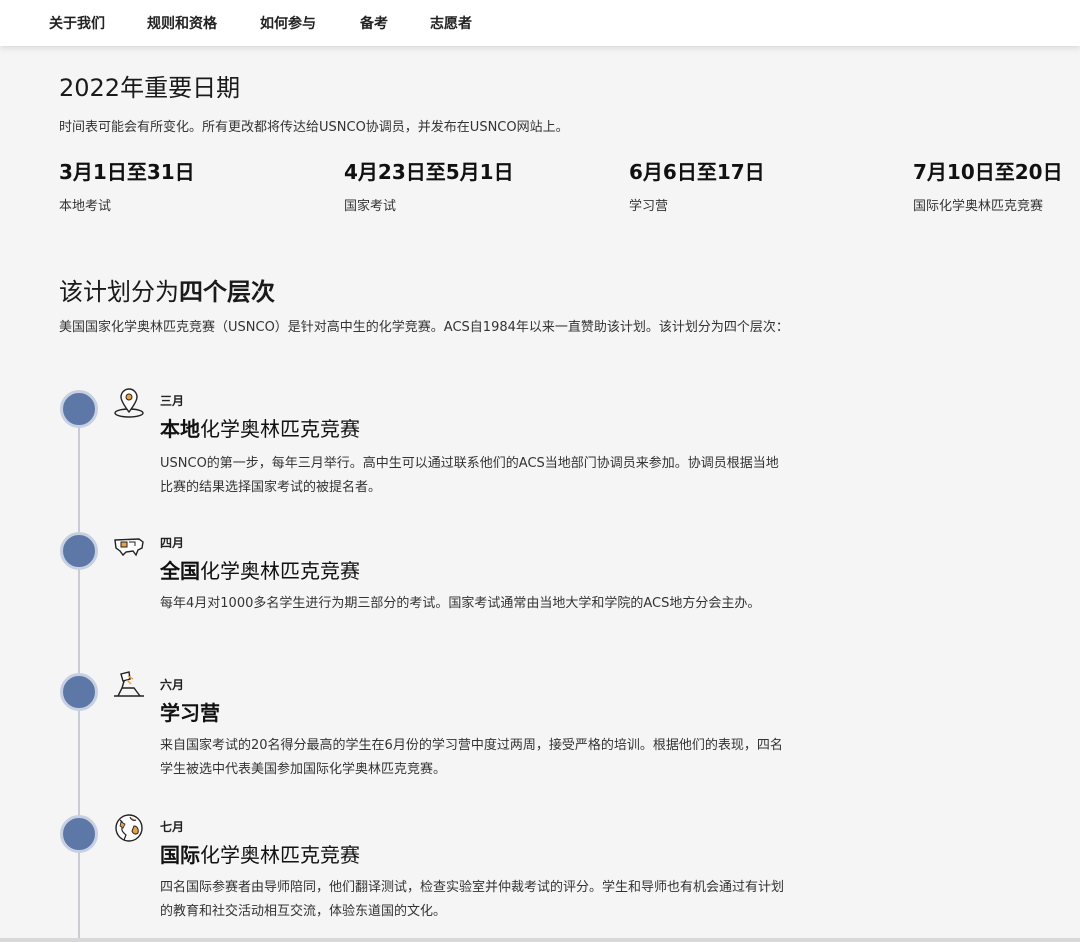  I want to click on level-title: 学习营, so click(190, 711).